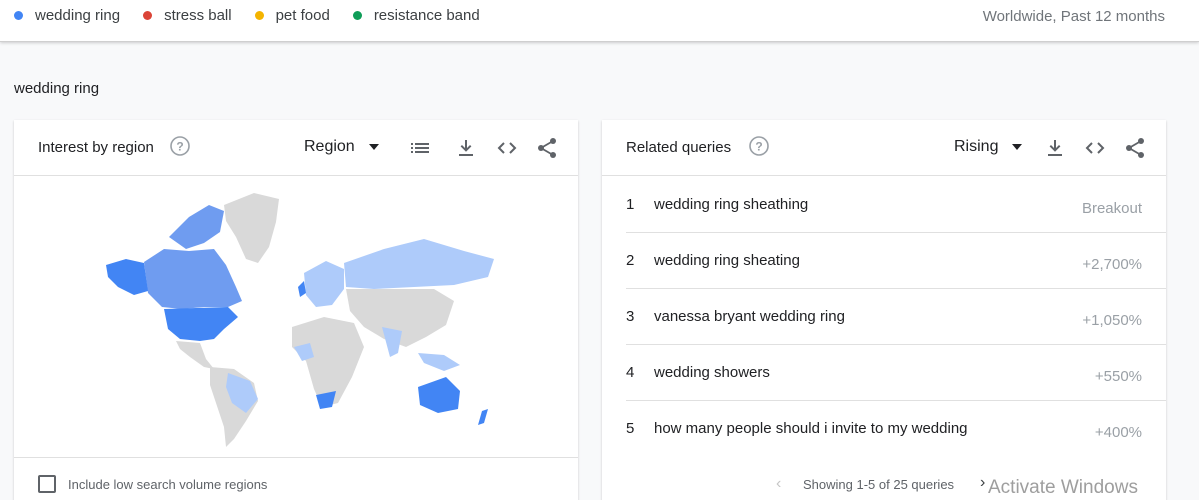 The image size is (1199, 500). I want to click on rising-top-dropdown: Rising, so click(988, 147).